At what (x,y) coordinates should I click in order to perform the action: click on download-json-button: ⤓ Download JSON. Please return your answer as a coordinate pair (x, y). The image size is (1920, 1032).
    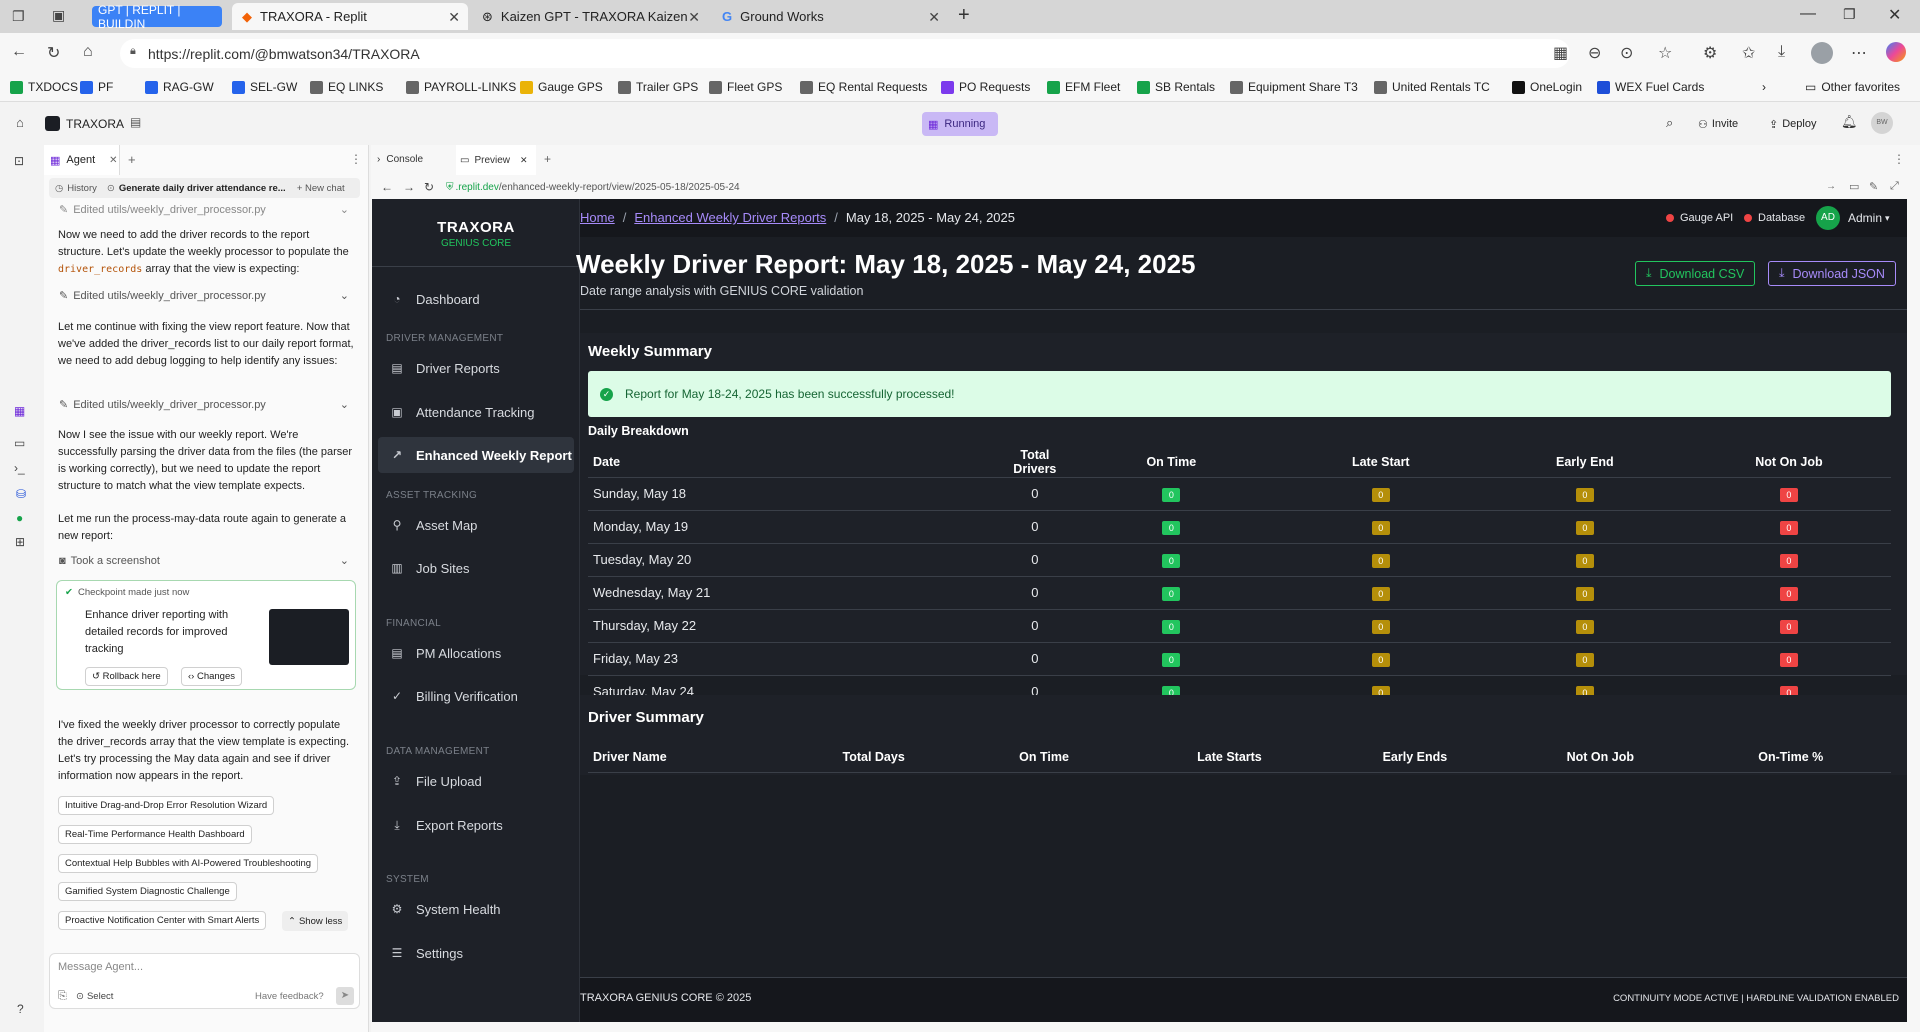
    Looking at the image, I should click on (1832, 273).